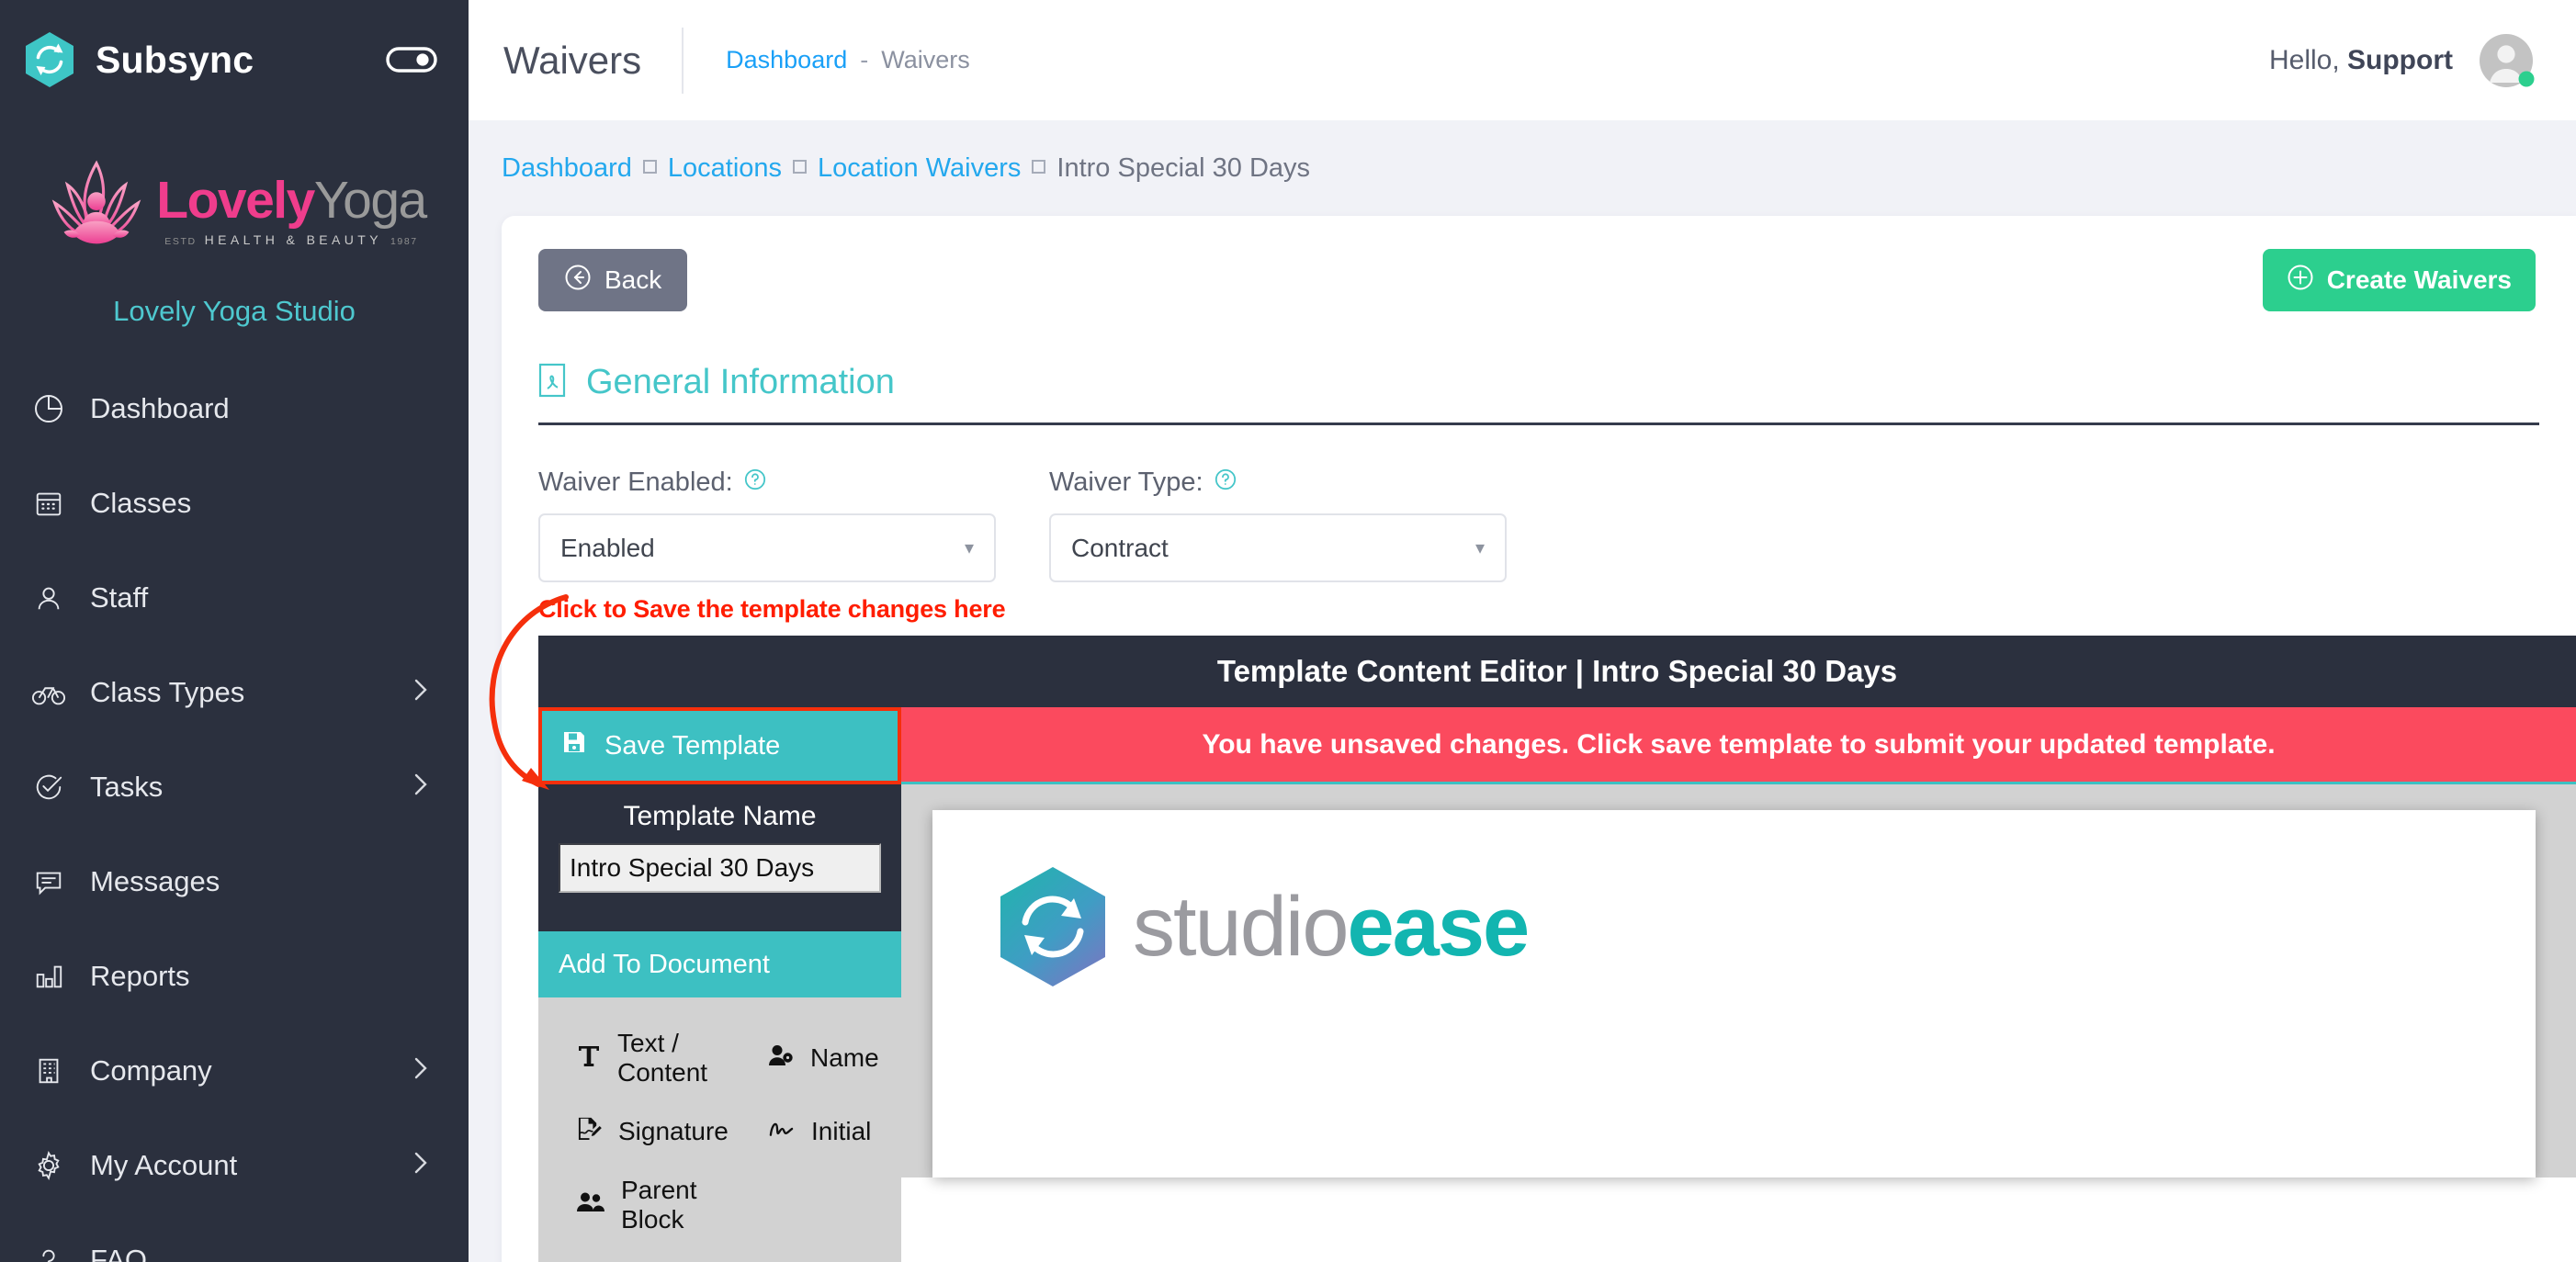 The width and height of the screenshot is (2576, 1262). What do you see at coordinates (848, 60) in the screenshot?
I see `header-breadcrumb: Dashboard - Waivers` at bounding box center [848, 60].